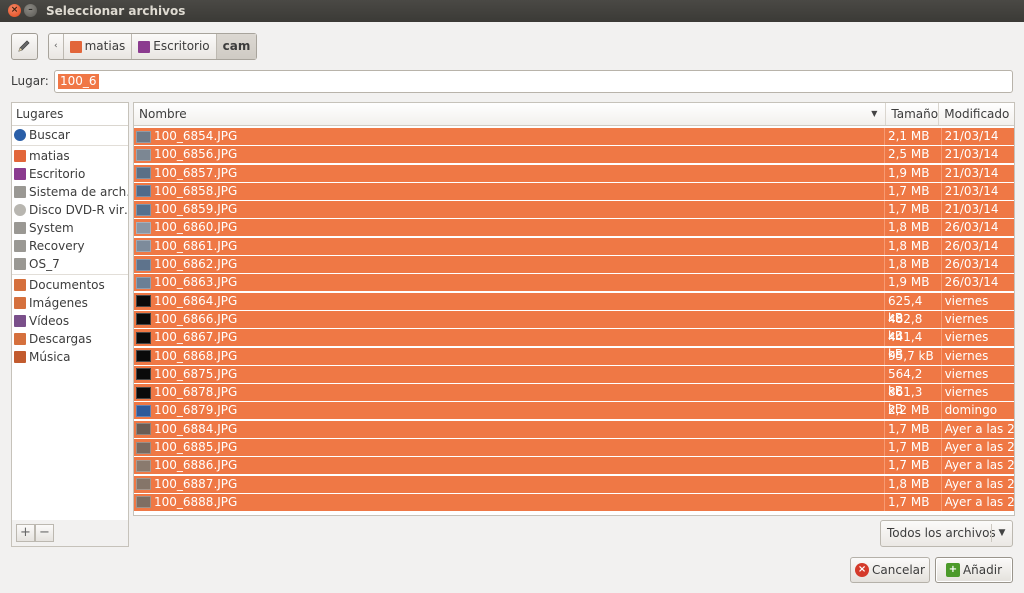 The image size is (1024, 593). I want to click on file-name-cell: 100_6867.JPG, so click(509, 337).